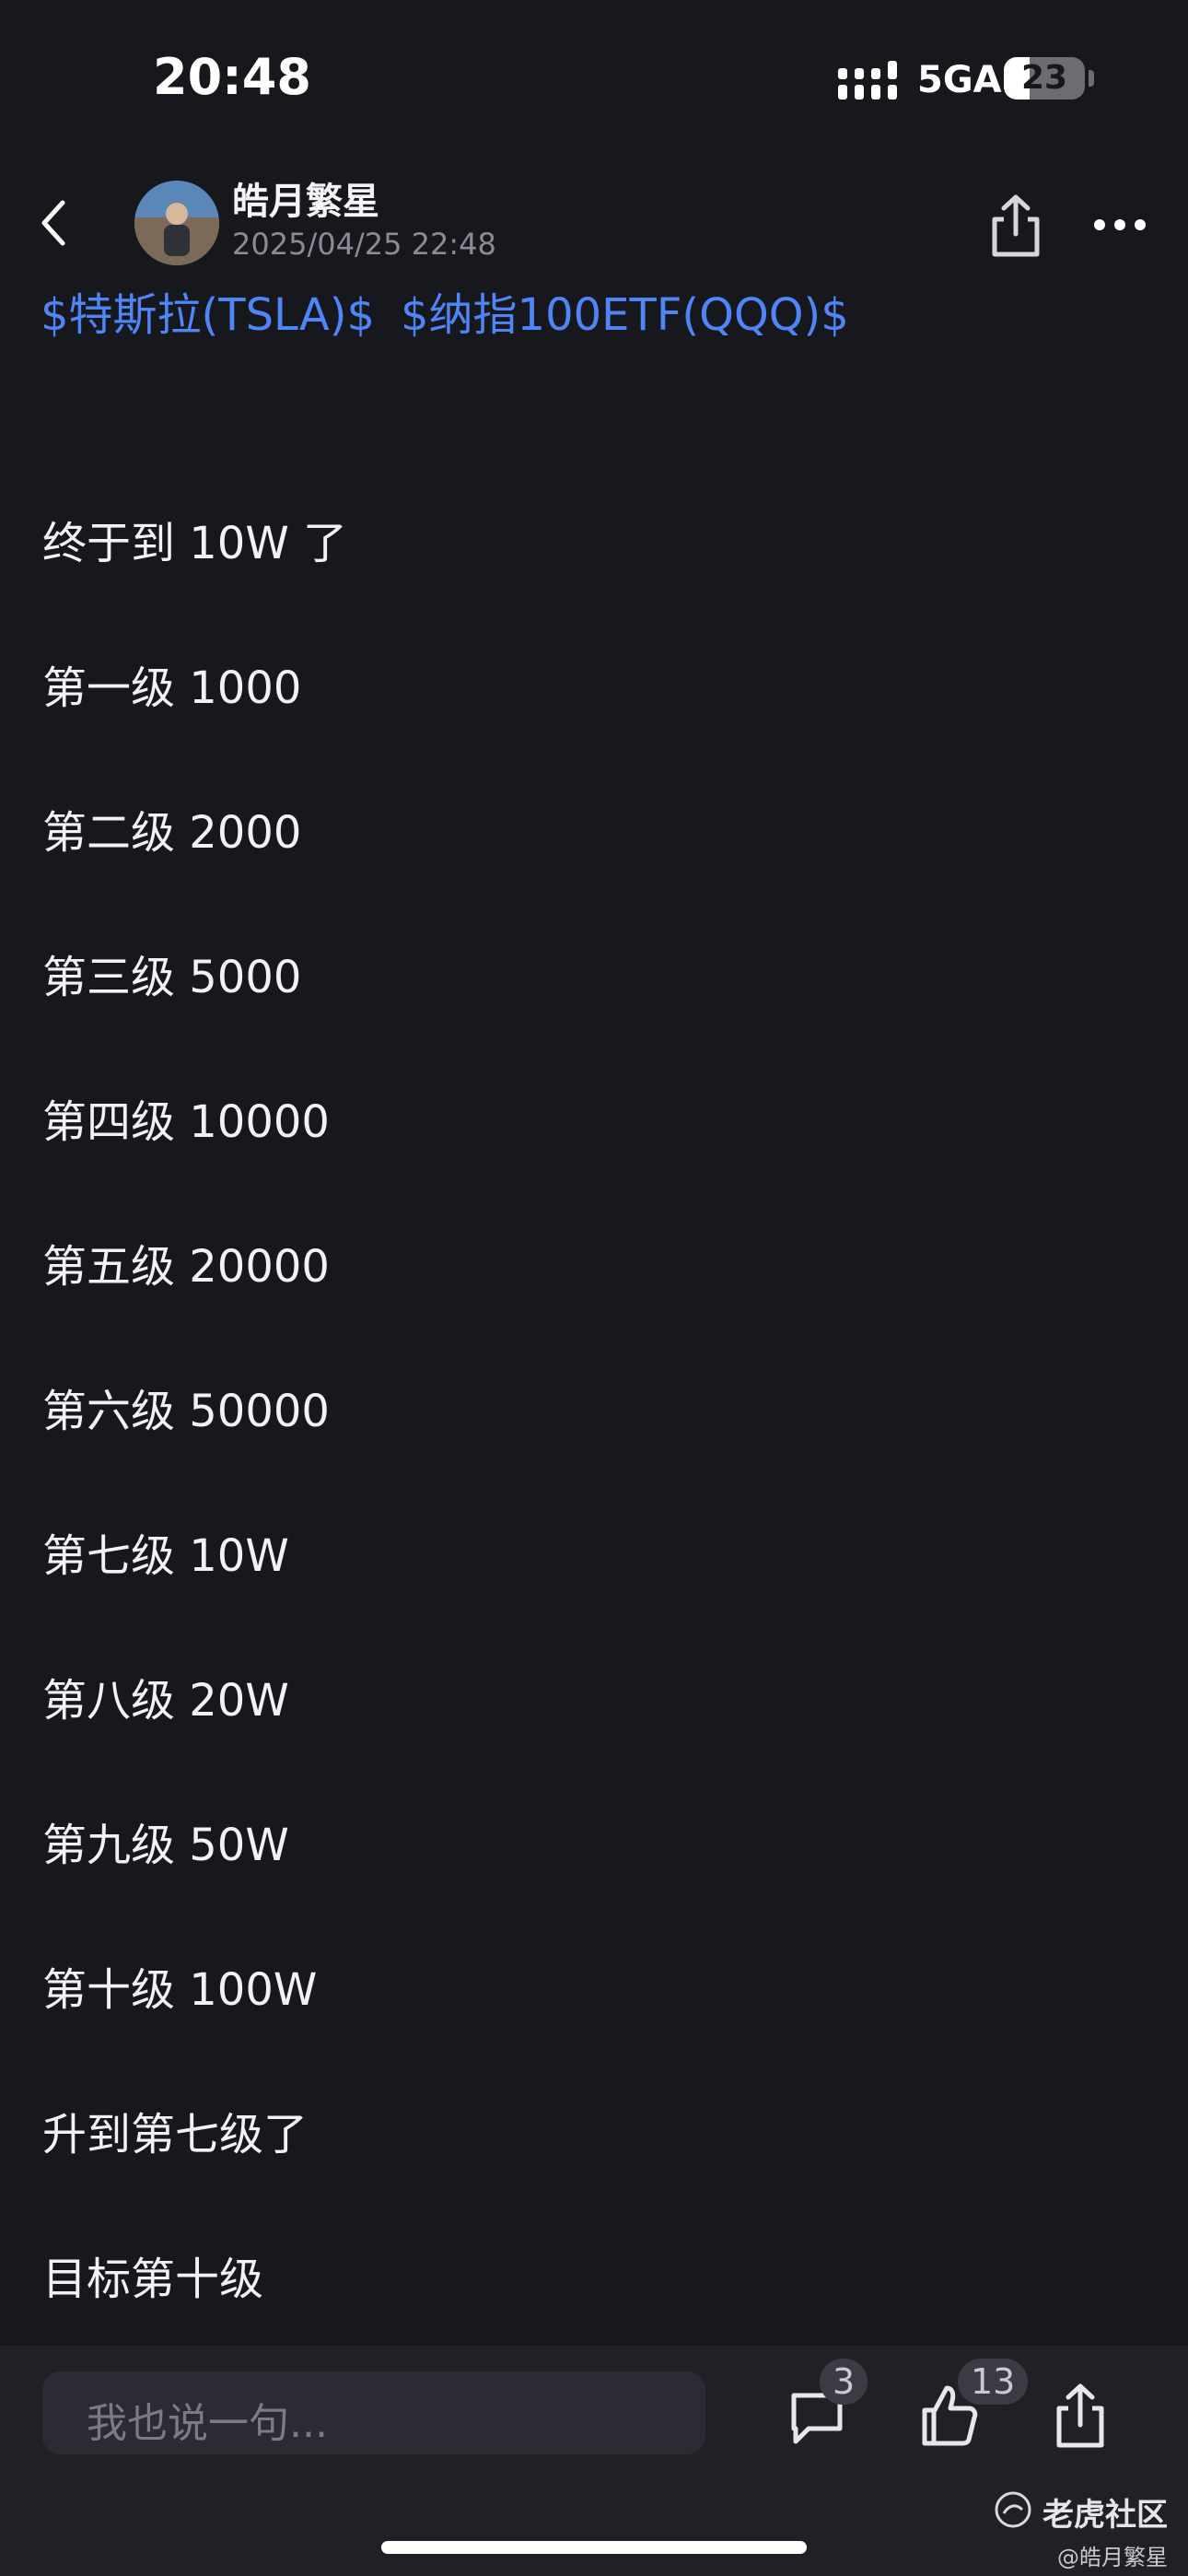  What do you see at coordinates (53, 223) in the screenshot?
I see `back-chevron-icon` at bounding box center [53, 223].